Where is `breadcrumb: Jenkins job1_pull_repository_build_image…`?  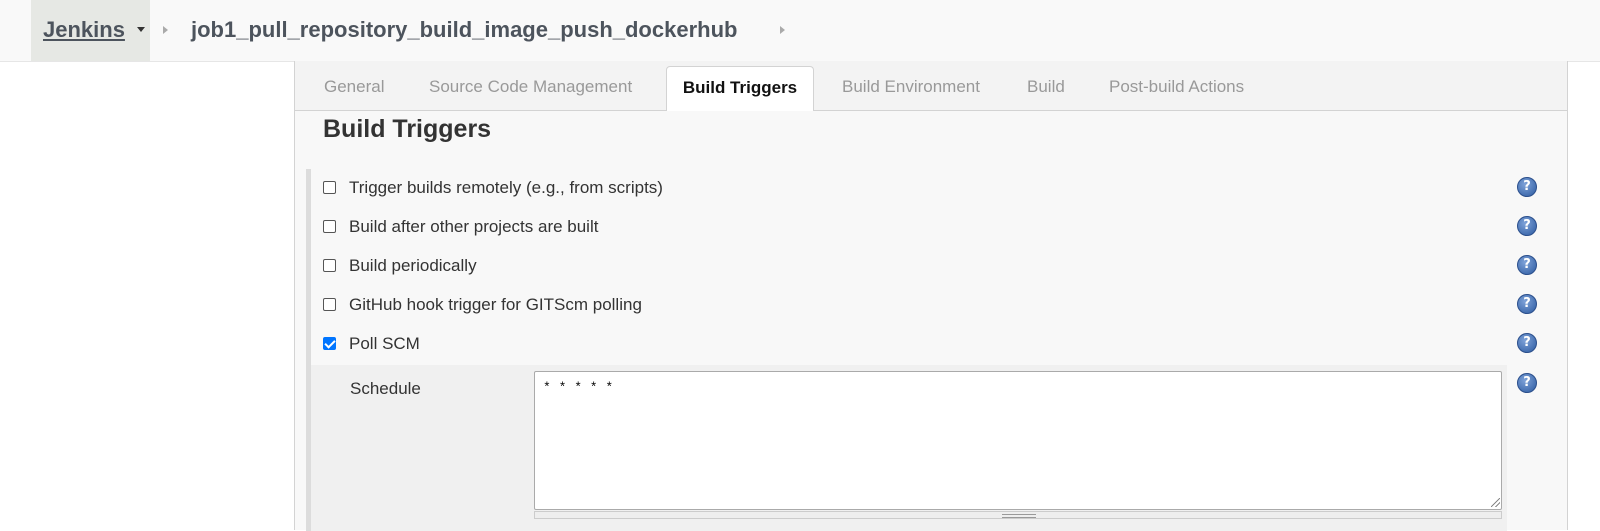 breadcrumb: Jenkins job1_pull_repository_build_image… is located at coordinates (800, 31).